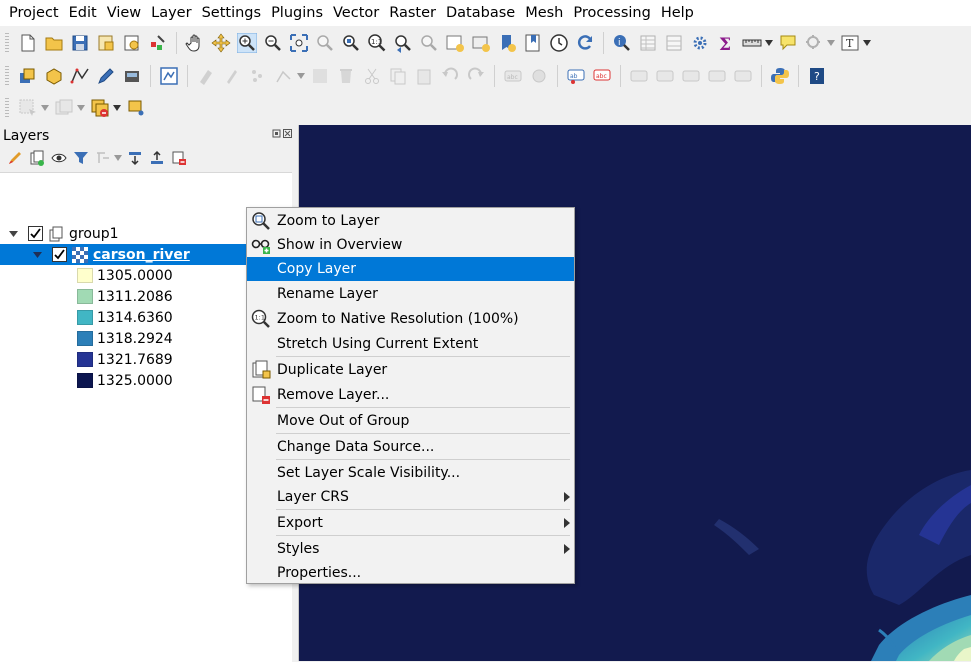 The width and height of the screenshot is (971, 662). What do you see at coordinates (81, 158) in the screenshot?
I see `filter-legend-icon` at bounding box center [81, 158].